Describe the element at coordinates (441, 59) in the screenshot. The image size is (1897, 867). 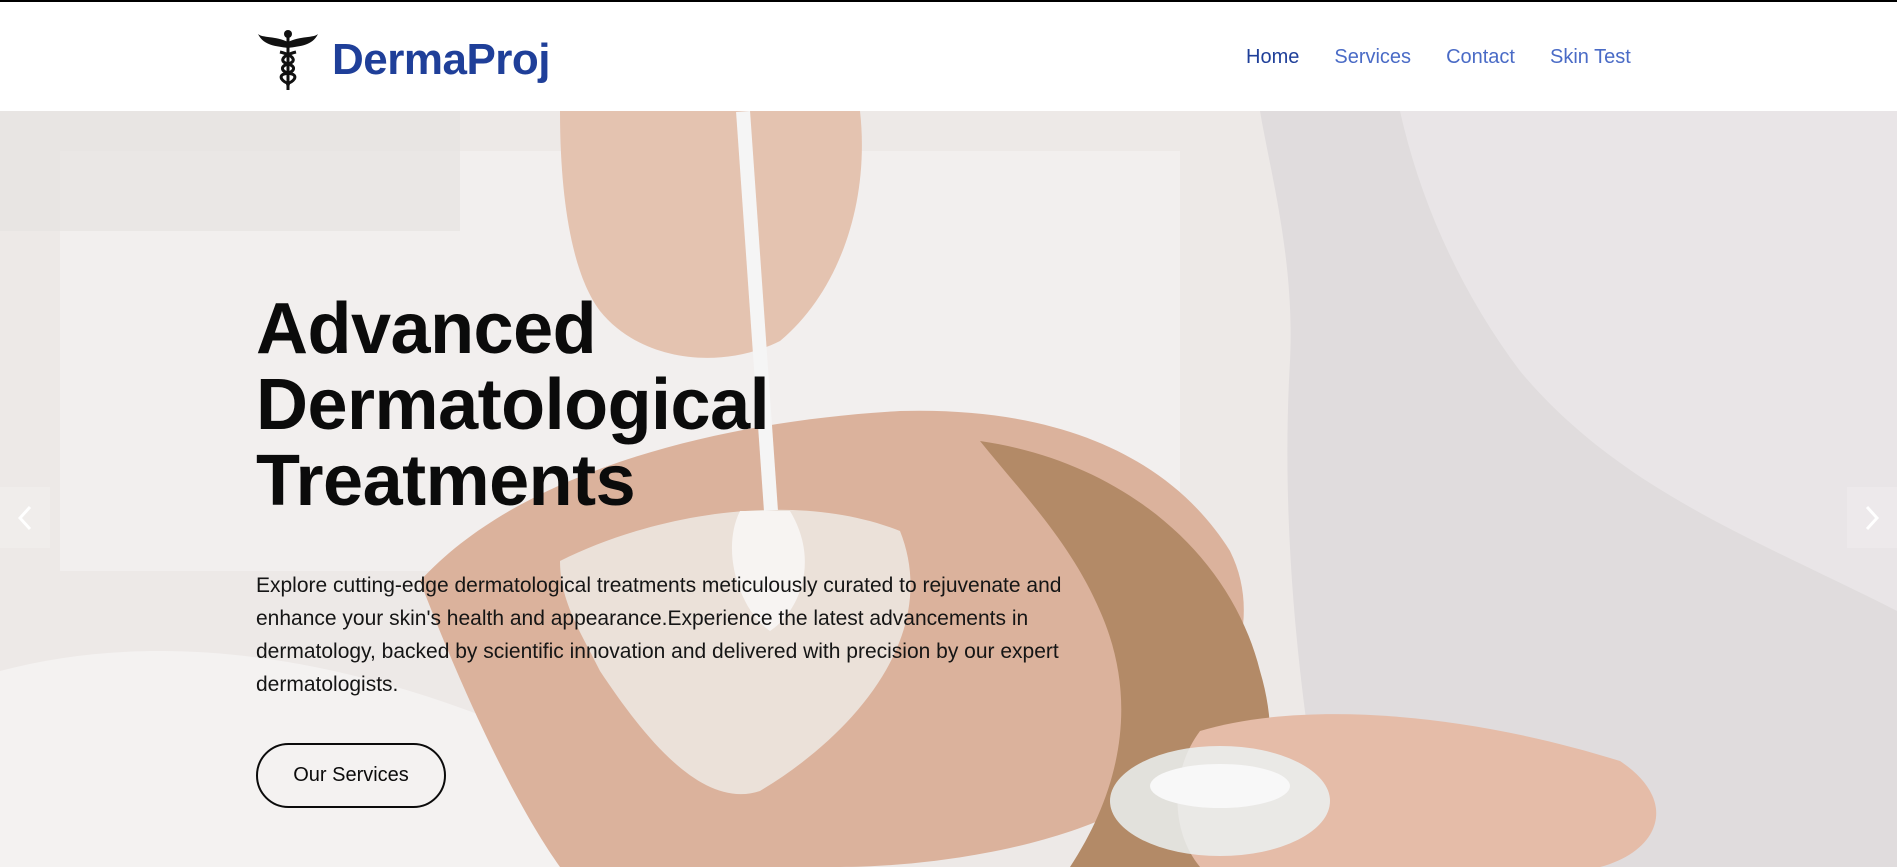
I see `brand-name: DermaProj` at that location.